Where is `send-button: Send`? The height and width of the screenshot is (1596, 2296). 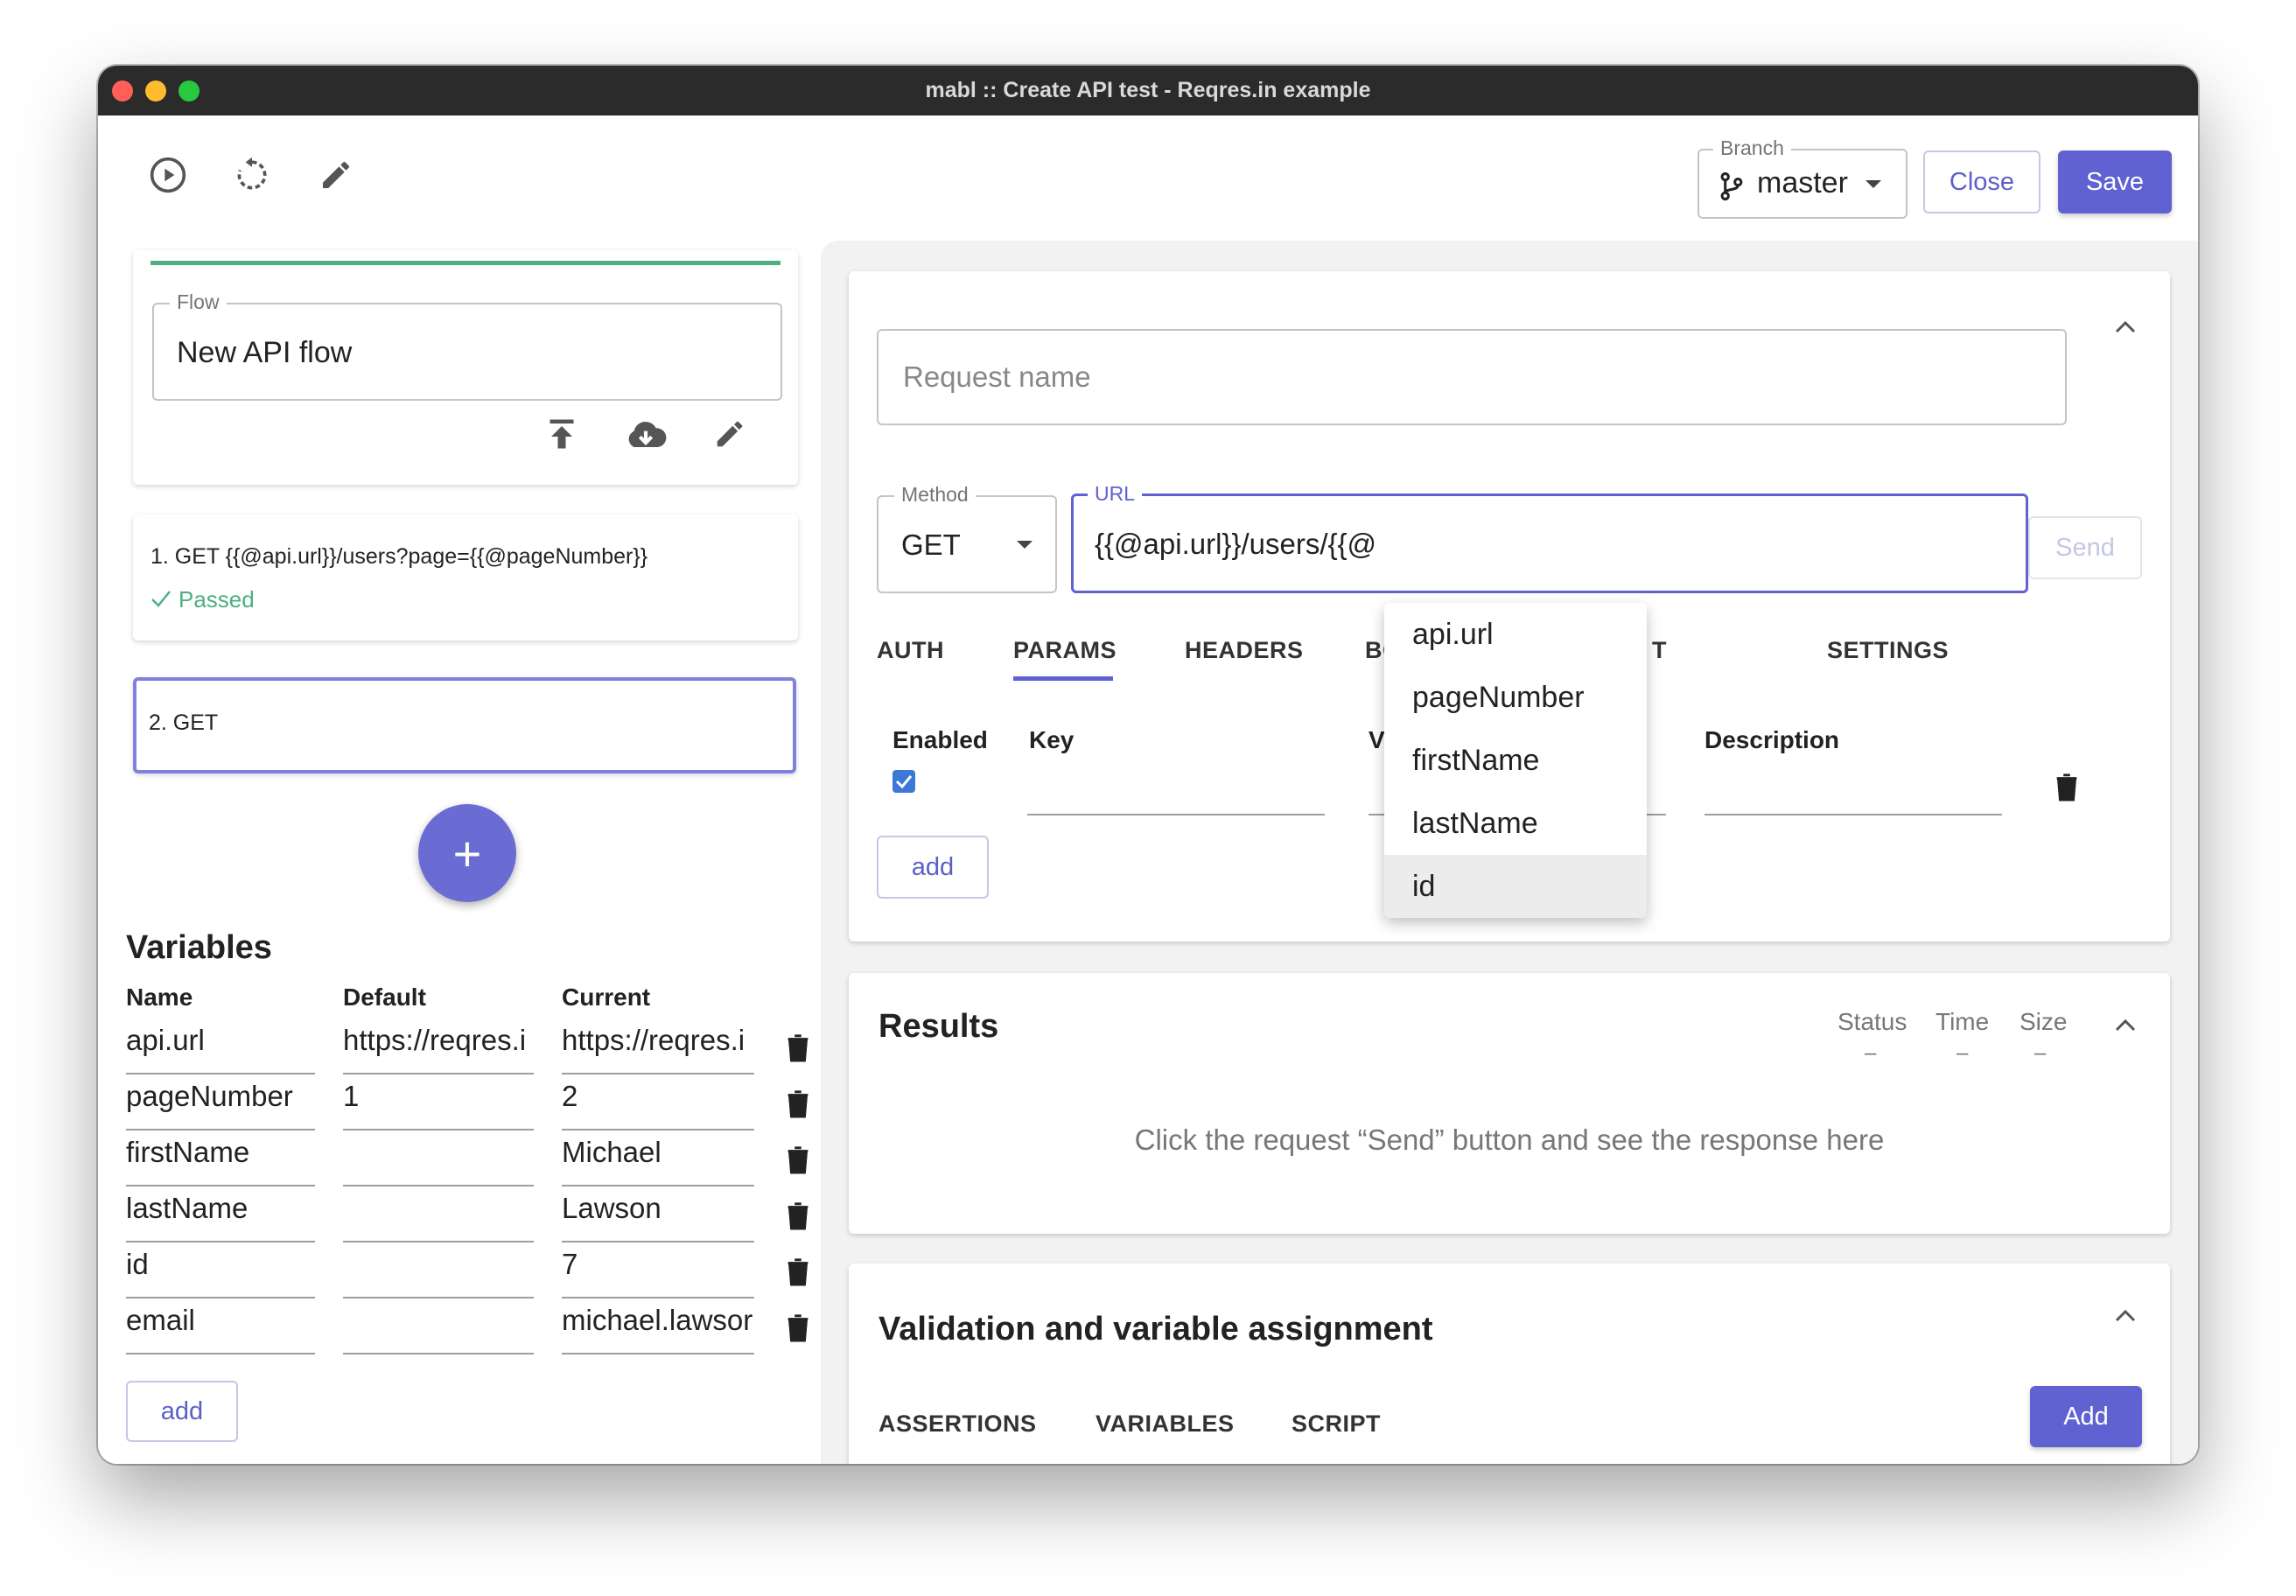
send-button: Send is located at coordinates (2085, 547).